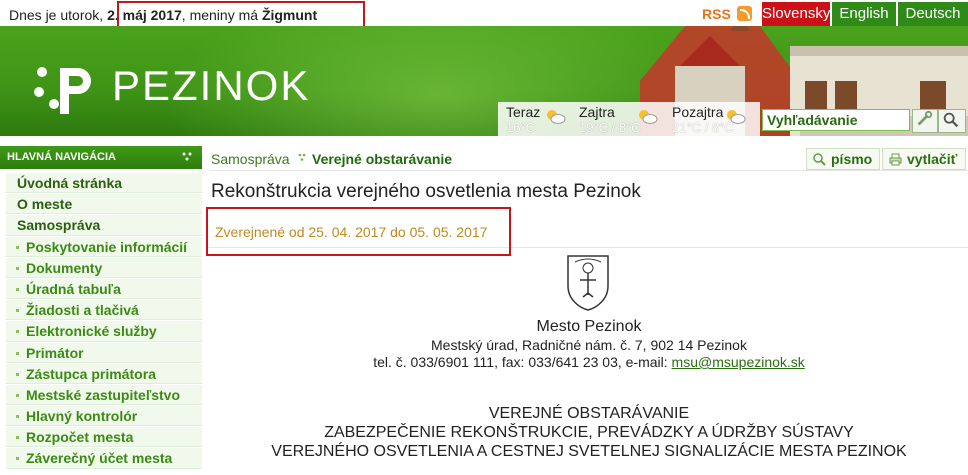  I want to click on sidebar-heading-label: HLAVNÁ NAVIGÁCIA, so click(61, 157).